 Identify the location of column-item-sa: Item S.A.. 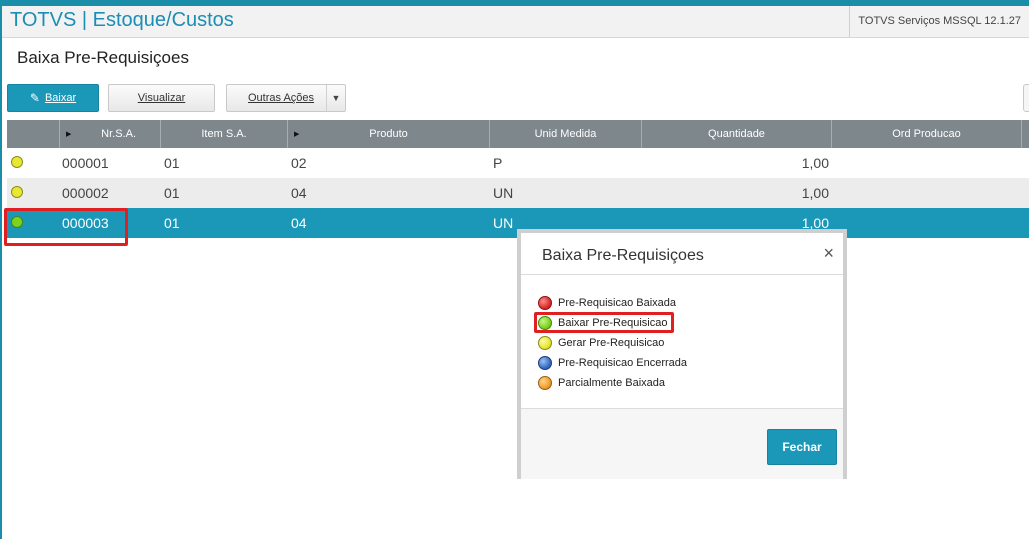
(224, 134).